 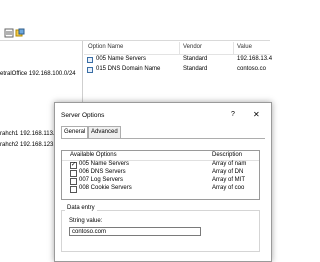 I want to click on option-description: Array of DN, so click(x=228, y=172).